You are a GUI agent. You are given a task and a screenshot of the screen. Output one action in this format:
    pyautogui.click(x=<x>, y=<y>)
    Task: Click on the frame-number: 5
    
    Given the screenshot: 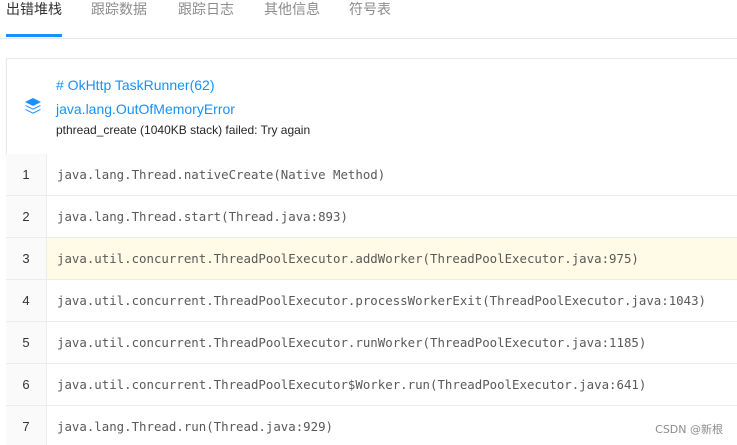 What is the action you would take?
    pyautogui.click(x=26, y=342)
    